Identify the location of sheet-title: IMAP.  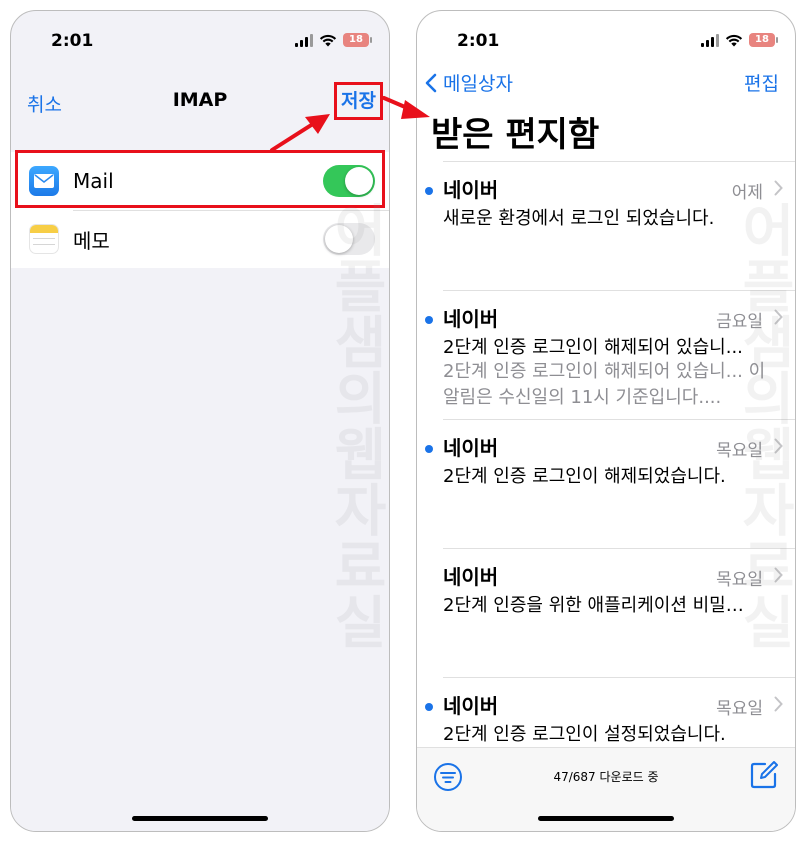
(200, 100).